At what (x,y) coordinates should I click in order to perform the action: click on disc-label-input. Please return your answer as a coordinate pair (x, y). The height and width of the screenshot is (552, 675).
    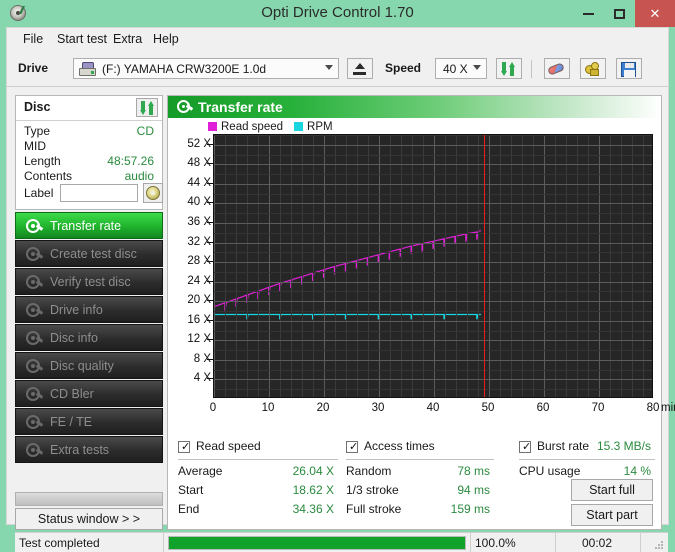
    Looking at the image, I should click on (99, 193).